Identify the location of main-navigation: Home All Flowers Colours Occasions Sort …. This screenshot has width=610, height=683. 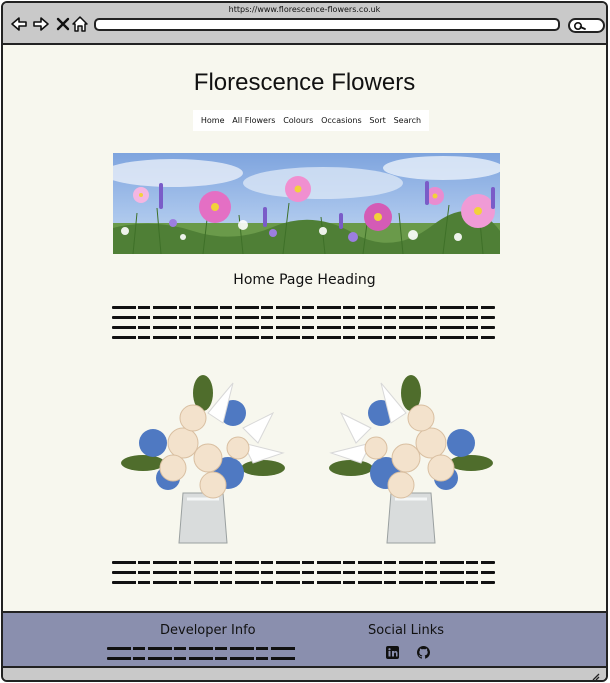
(311, 120).